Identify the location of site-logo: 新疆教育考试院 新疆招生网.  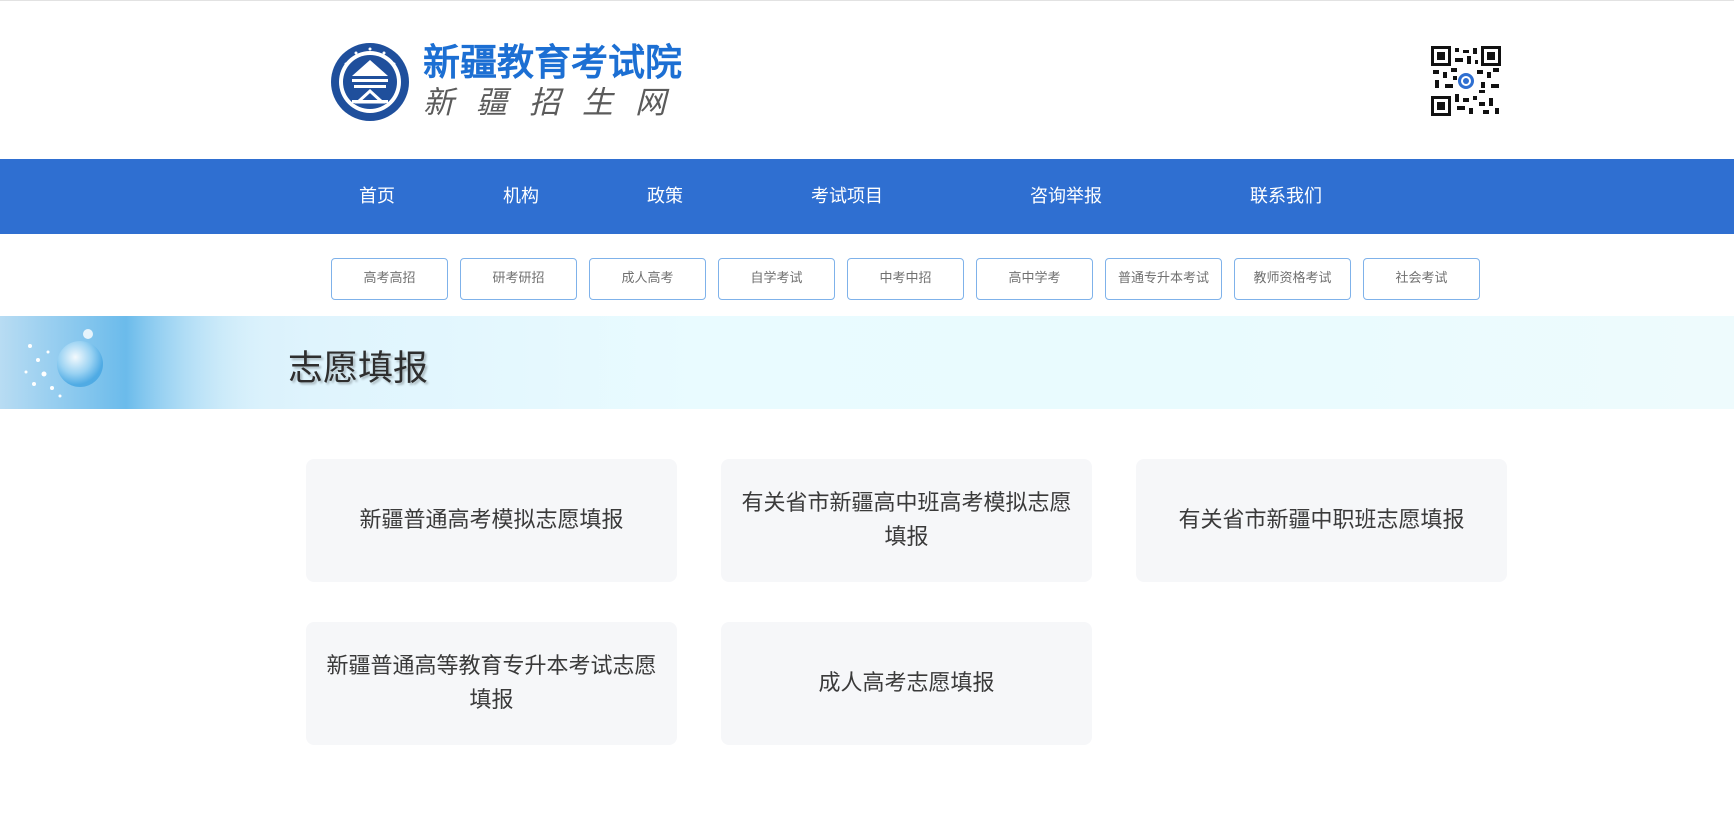
(509, 82).